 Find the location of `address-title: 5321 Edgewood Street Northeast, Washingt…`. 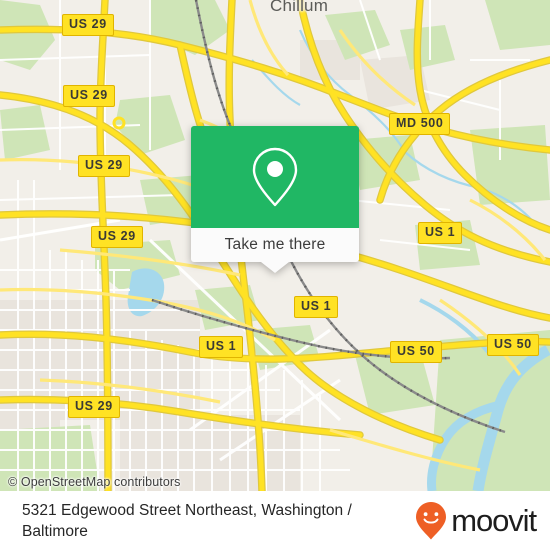

address-title: 5321 Edgewood Street Northeast, Washingt… is located at coordinates (187, 520).